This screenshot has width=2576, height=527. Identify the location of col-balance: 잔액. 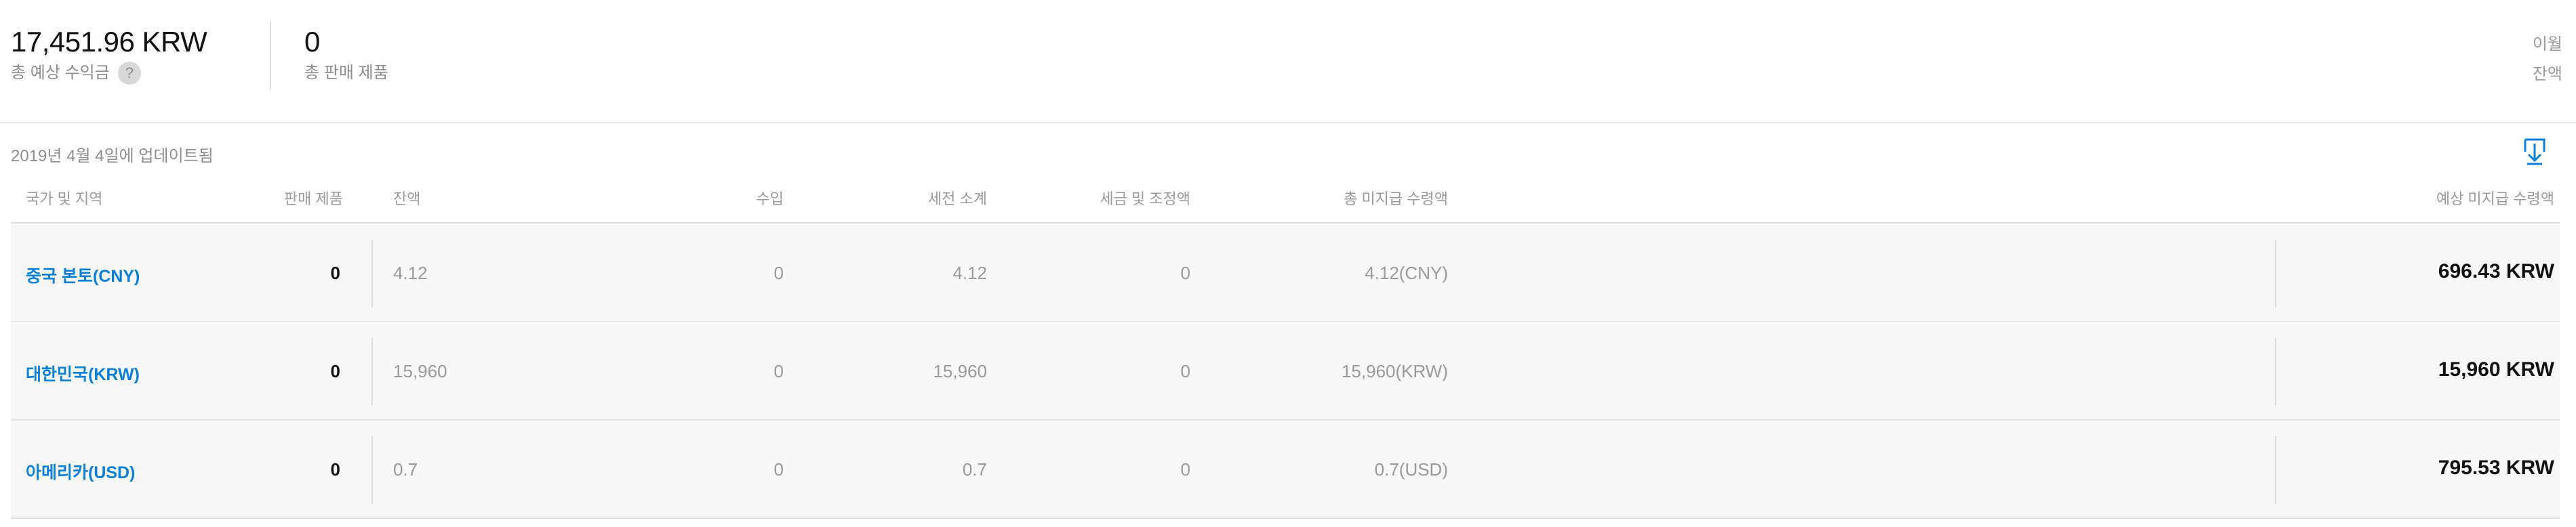
(406, 198).